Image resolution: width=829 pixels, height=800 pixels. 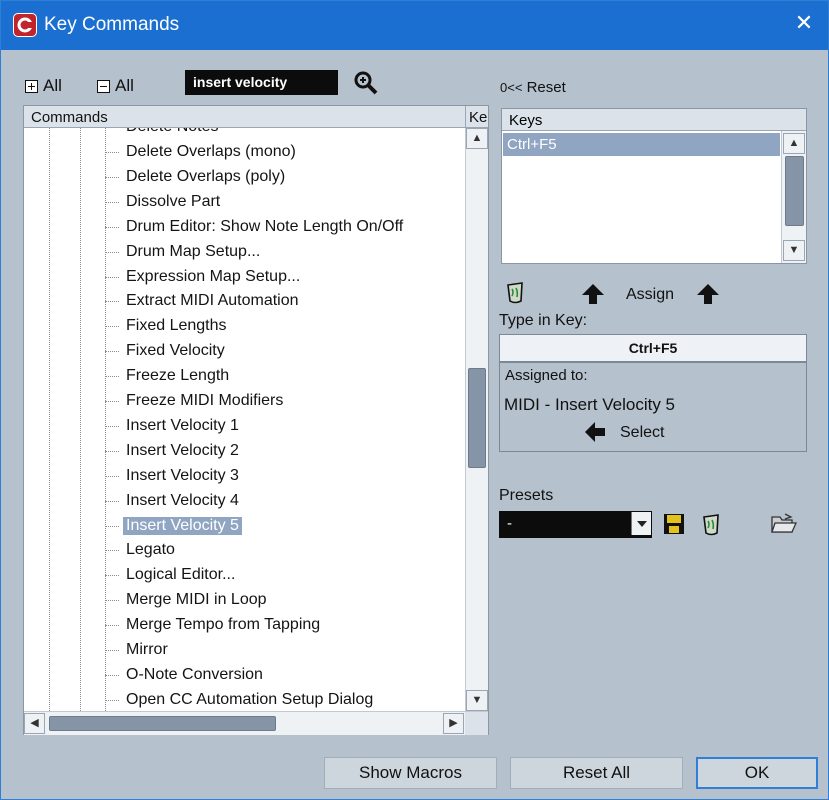 What do you see at coordinates (172, 132) in the screenshot?
I see `list-item-label: Delete Notes` at bounding box center [172, 132].